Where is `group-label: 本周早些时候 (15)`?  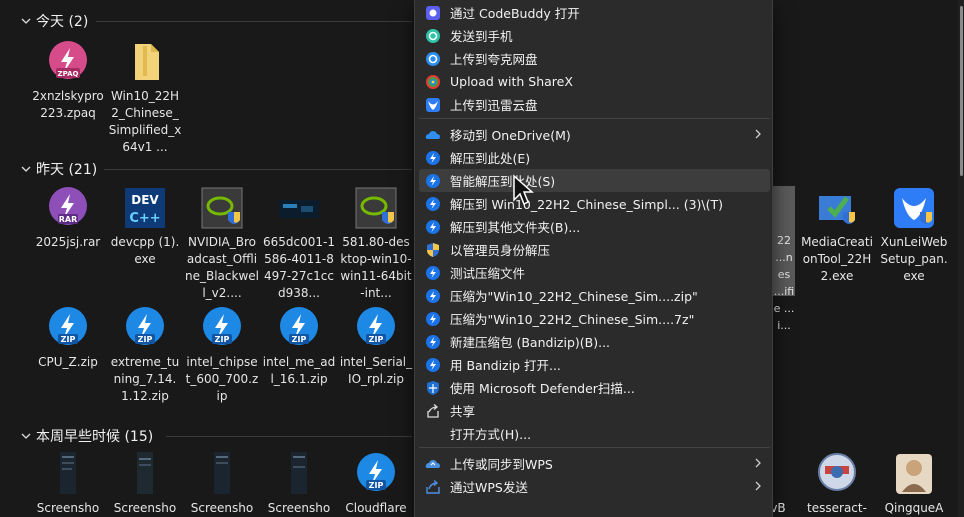
group-label: 本周早些时候 (15) is located at coordinates (95, 437).